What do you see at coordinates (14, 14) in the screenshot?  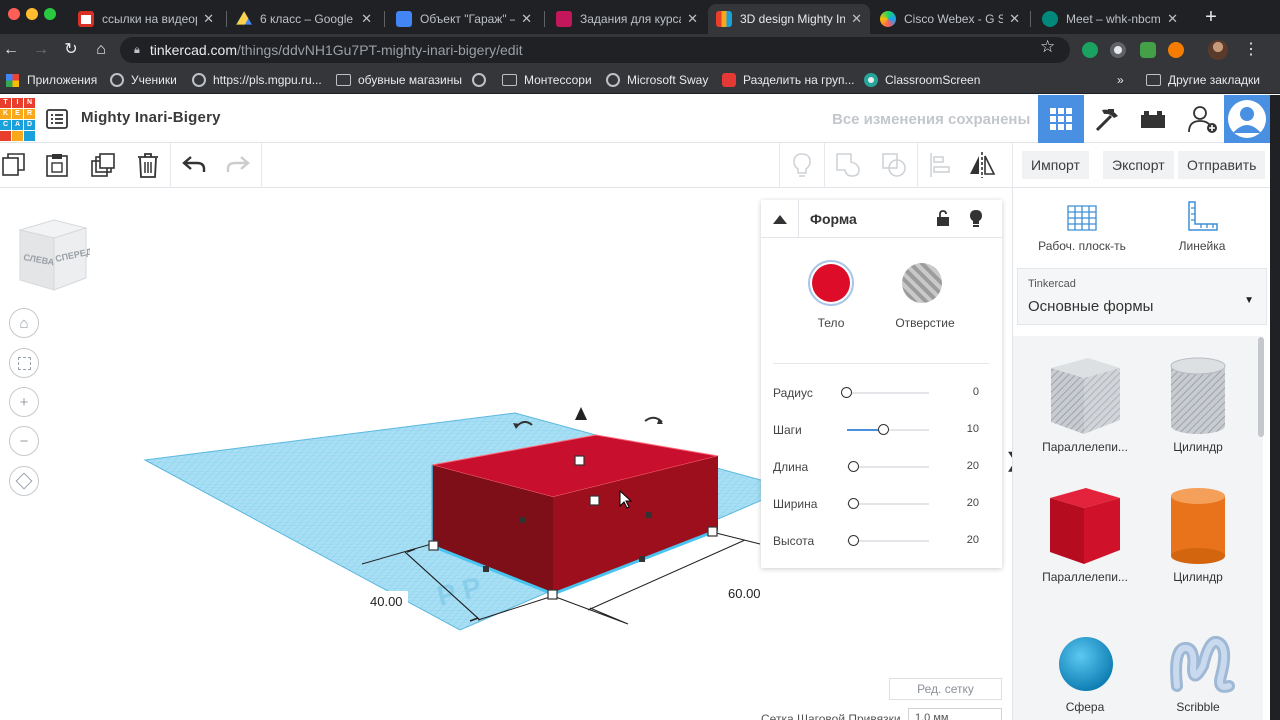 I see `close-window-button` at bounding box center [14, 14].